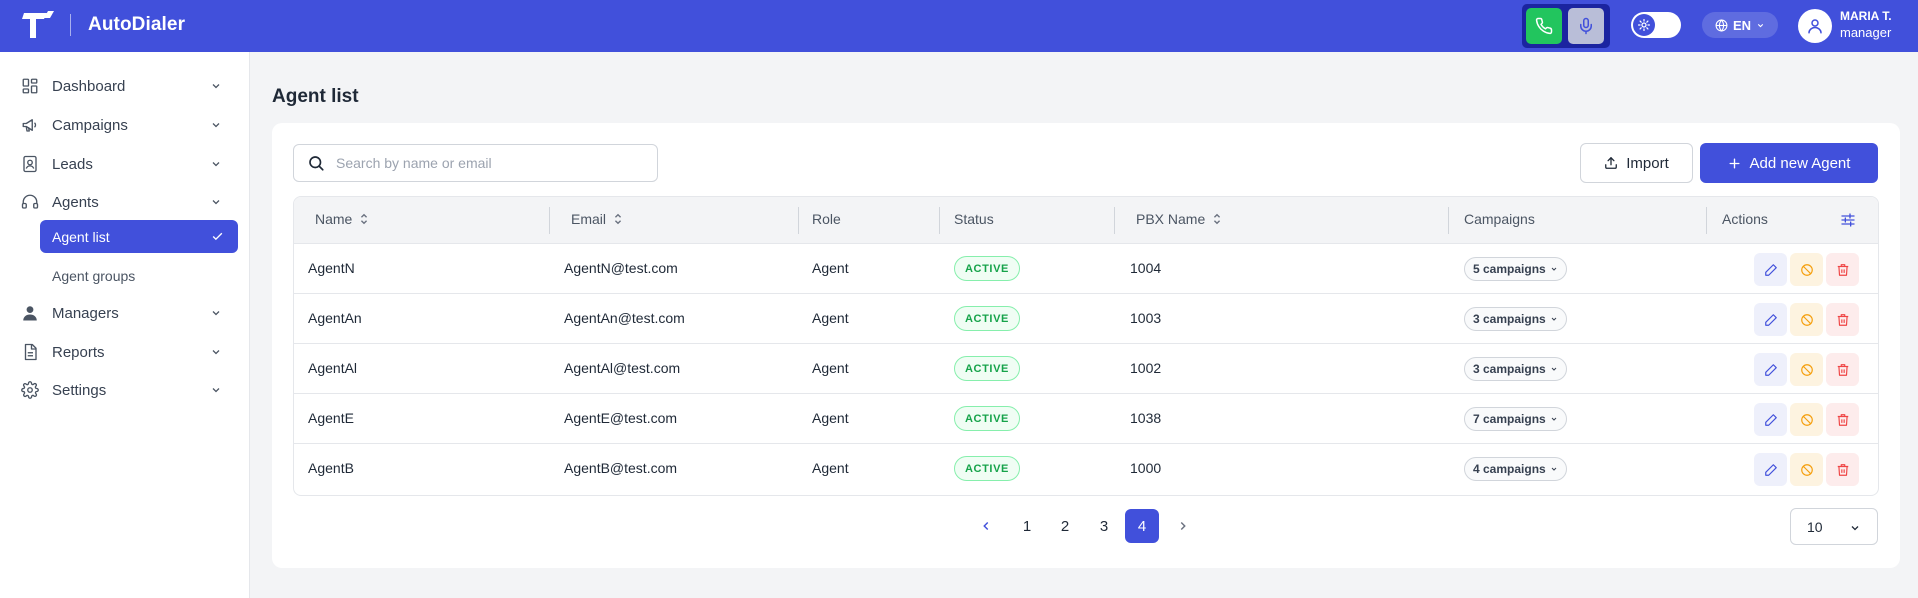 This screenshot has width=1918, height=598. What do you see at coordinates (125, 164) in the screenshot?
I see `sidebar-item-leads: Leads` at bounding box center [125, 164].